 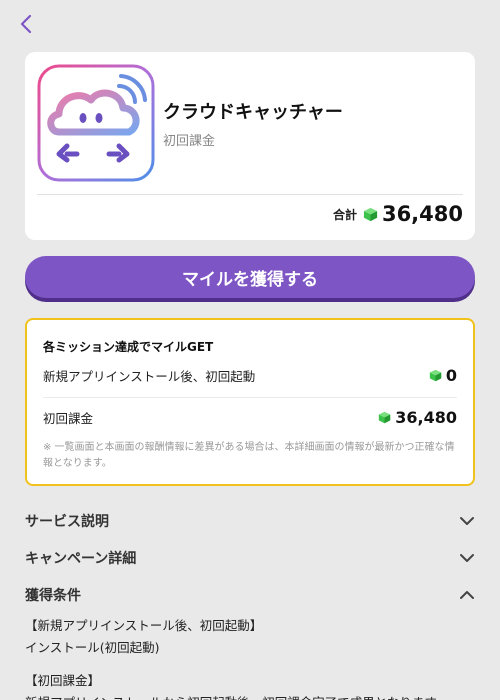 I want to click on total-label: 合計, so click(x=344, y=214).